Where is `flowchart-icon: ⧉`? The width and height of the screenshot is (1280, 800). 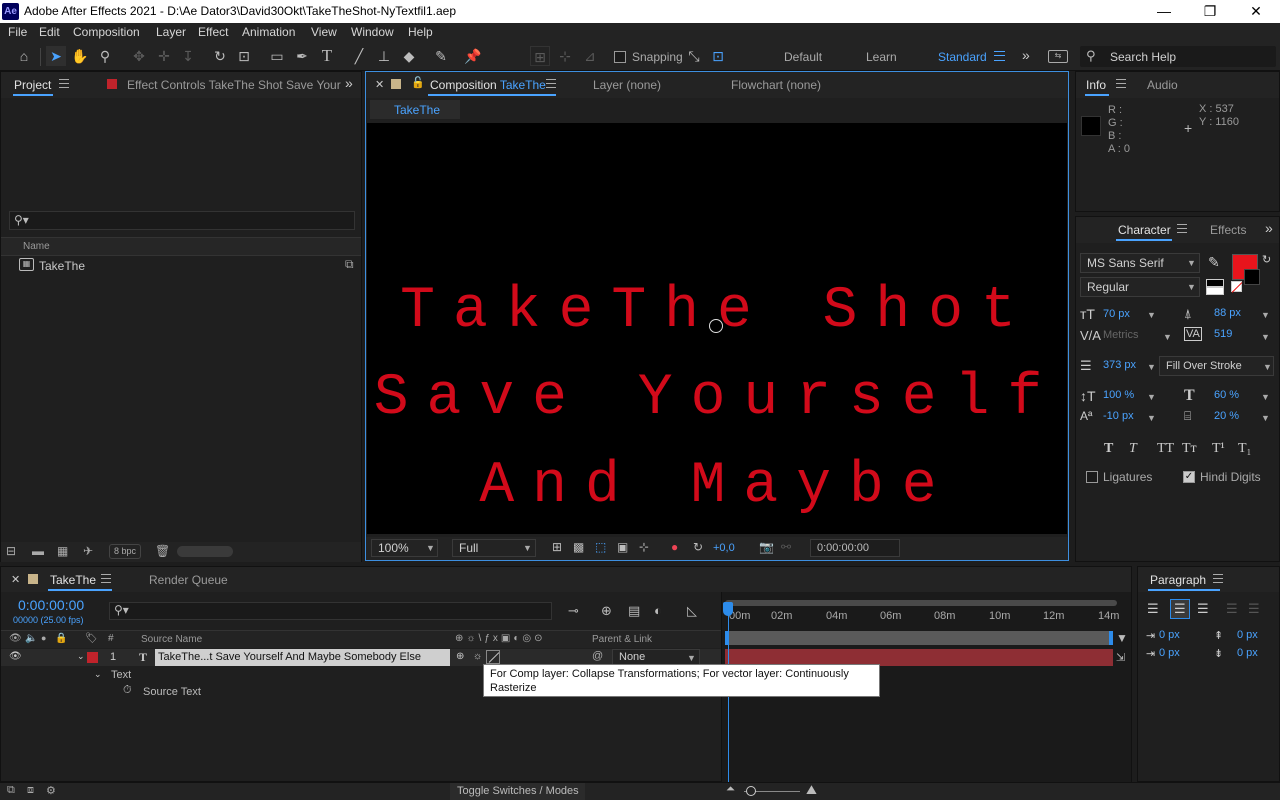
flowchart-icon: ⧉ is located at coordinates (349, 264).